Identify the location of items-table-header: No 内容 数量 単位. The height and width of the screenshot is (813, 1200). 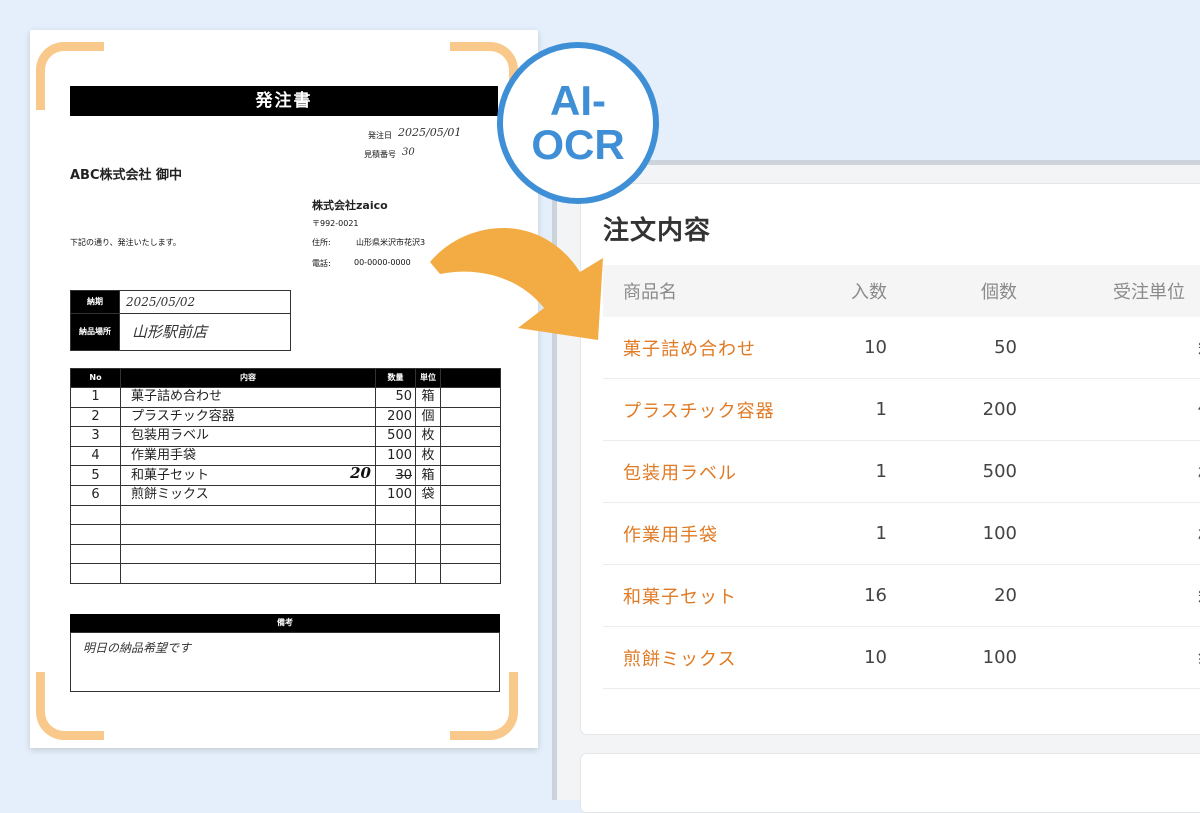
(285, 378).